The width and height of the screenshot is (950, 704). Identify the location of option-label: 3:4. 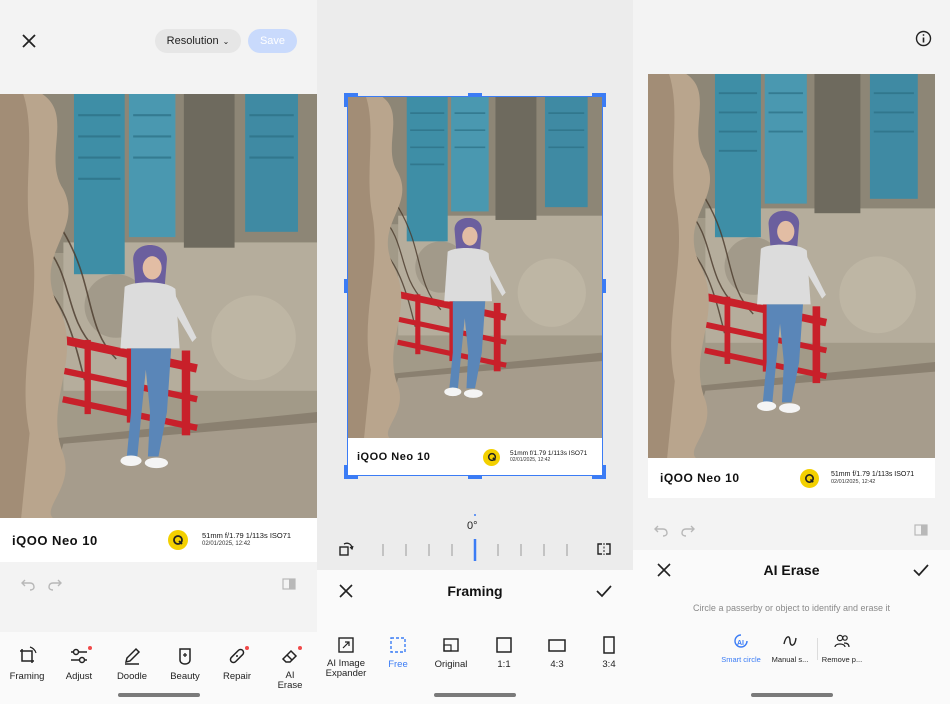
(609, 664).